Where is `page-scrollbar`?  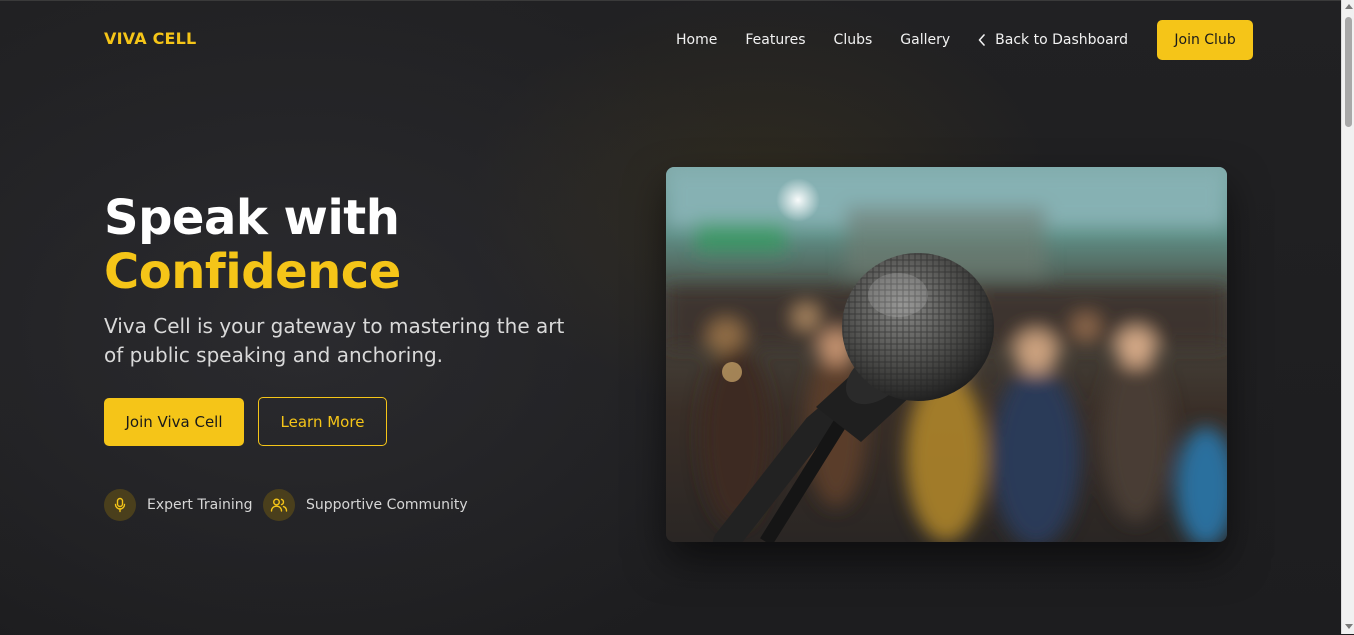
page-scrollbar is located at coordinates (1347, 317).